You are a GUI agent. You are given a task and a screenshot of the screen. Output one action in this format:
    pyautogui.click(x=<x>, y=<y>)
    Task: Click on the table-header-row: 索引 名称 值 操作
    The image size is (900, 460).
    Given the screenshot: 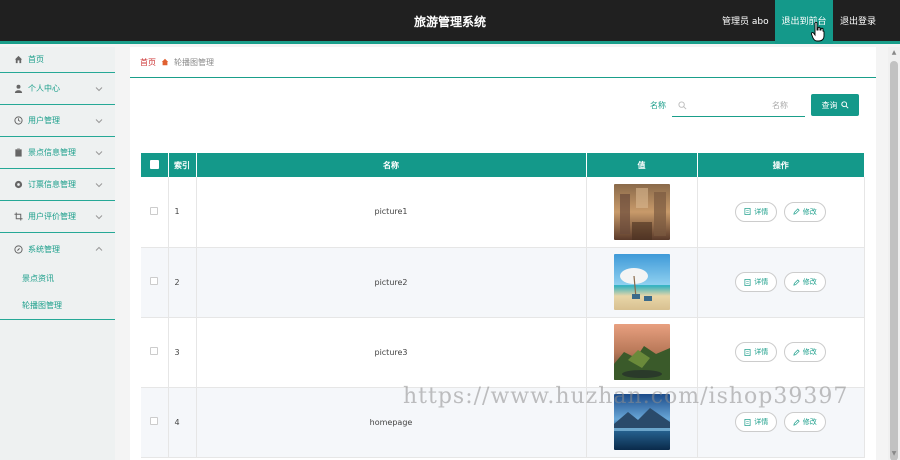 What is the action you would take?
    pyautogui.click(x=502, y=165)
    